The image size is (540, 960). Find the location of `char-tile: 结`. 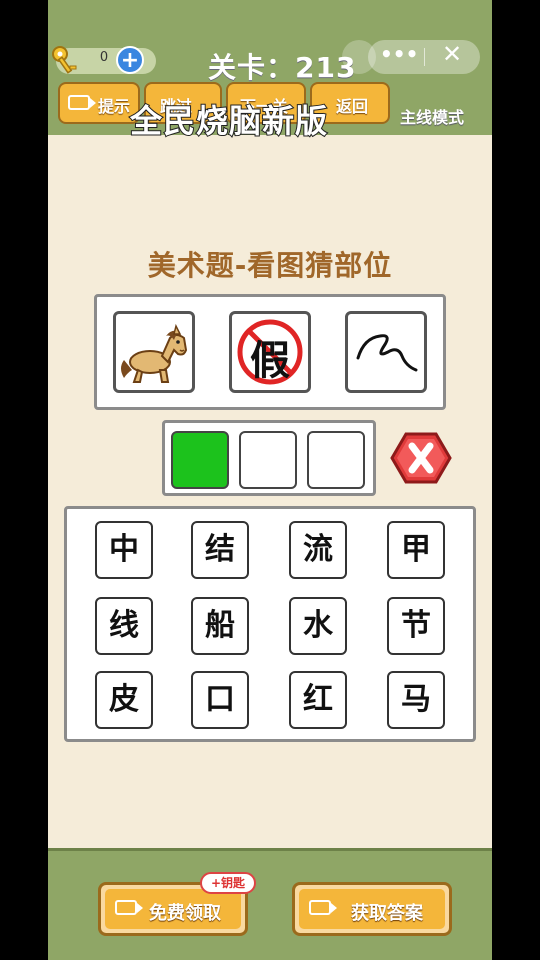

char-tile: 结 is located at coordinates (220, 550).